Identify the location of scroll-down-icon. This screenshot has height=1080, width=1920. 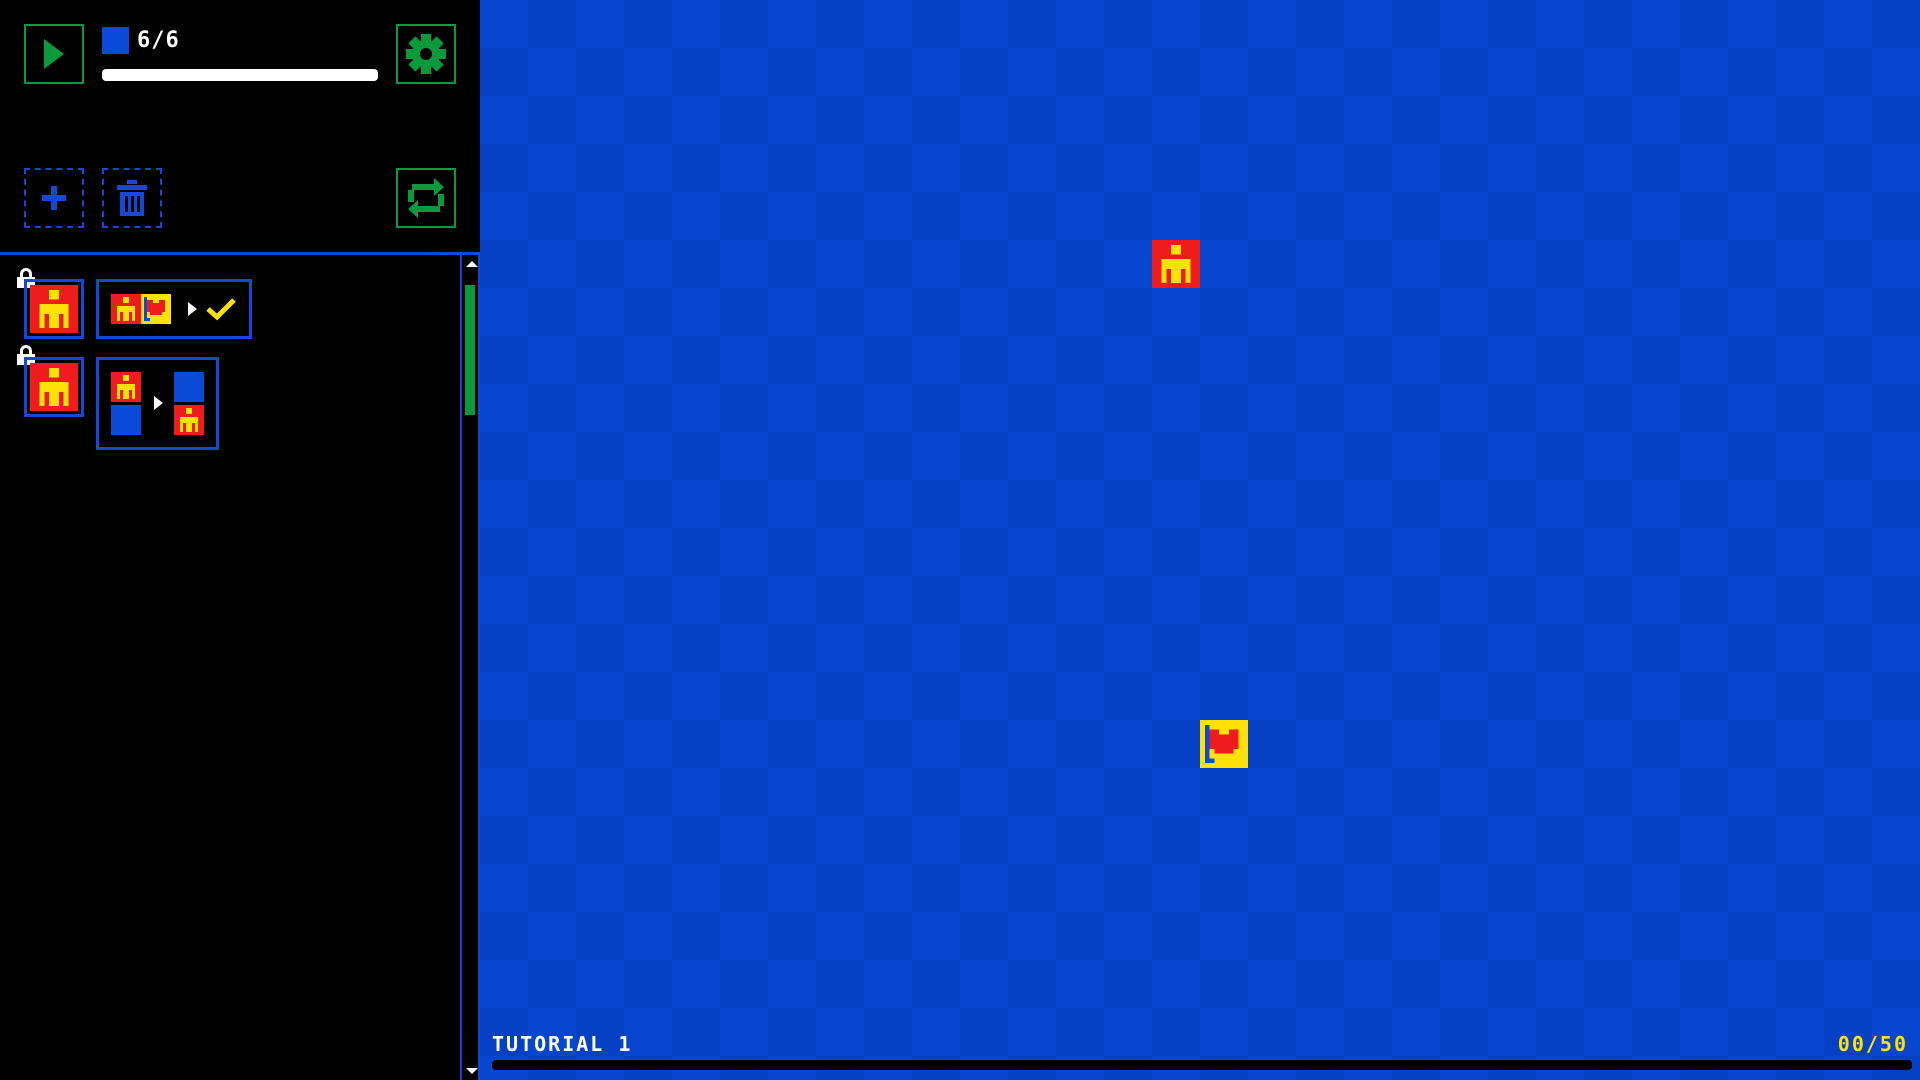
(472, 1071).